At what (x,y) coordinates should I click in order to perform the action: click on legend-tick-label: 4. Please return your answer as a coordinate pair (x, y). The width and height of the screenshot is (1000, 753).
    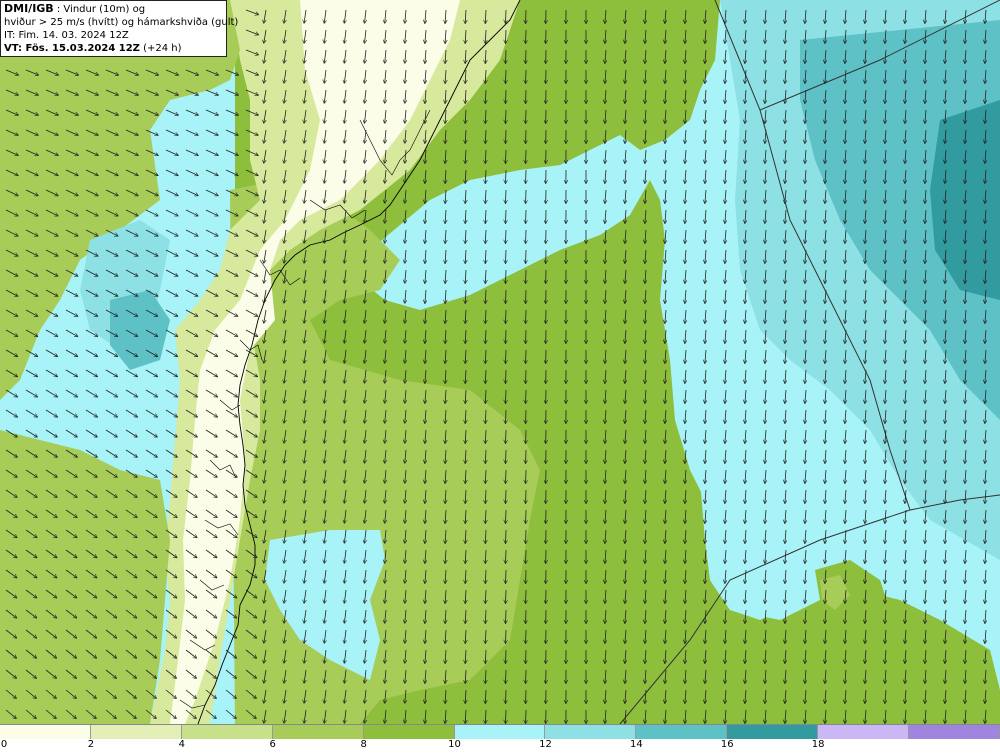
    Looking at the image, I should click on (181, 744).